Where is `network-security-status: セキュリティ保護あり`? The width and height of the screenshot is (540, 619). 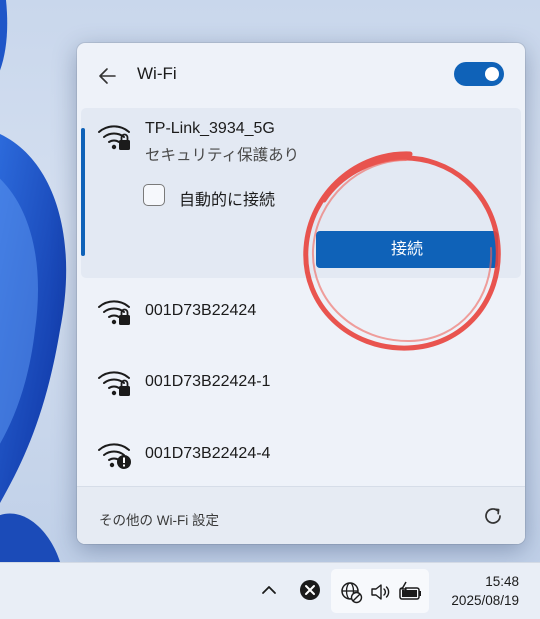 network-security-status: セキュリティ保護あり is located at coordinates (222, 155).